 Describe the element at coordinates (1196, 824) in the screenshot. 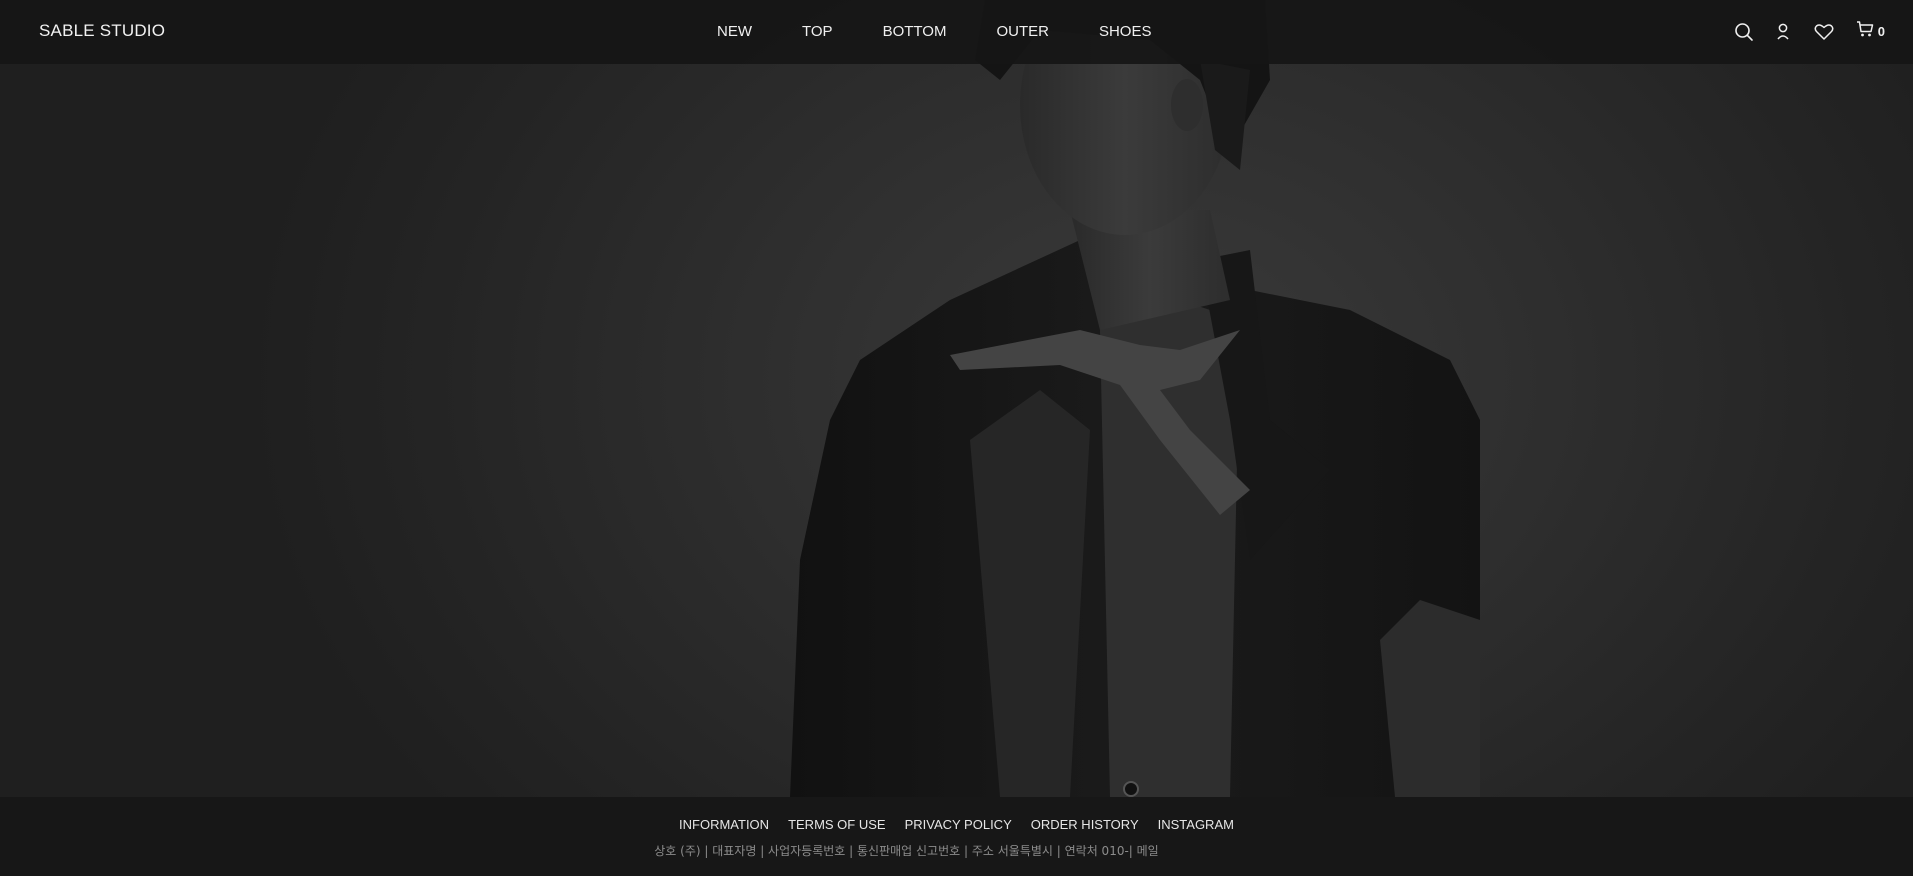

I see `footer-link-instagram: INSTAGRAM` at that location.